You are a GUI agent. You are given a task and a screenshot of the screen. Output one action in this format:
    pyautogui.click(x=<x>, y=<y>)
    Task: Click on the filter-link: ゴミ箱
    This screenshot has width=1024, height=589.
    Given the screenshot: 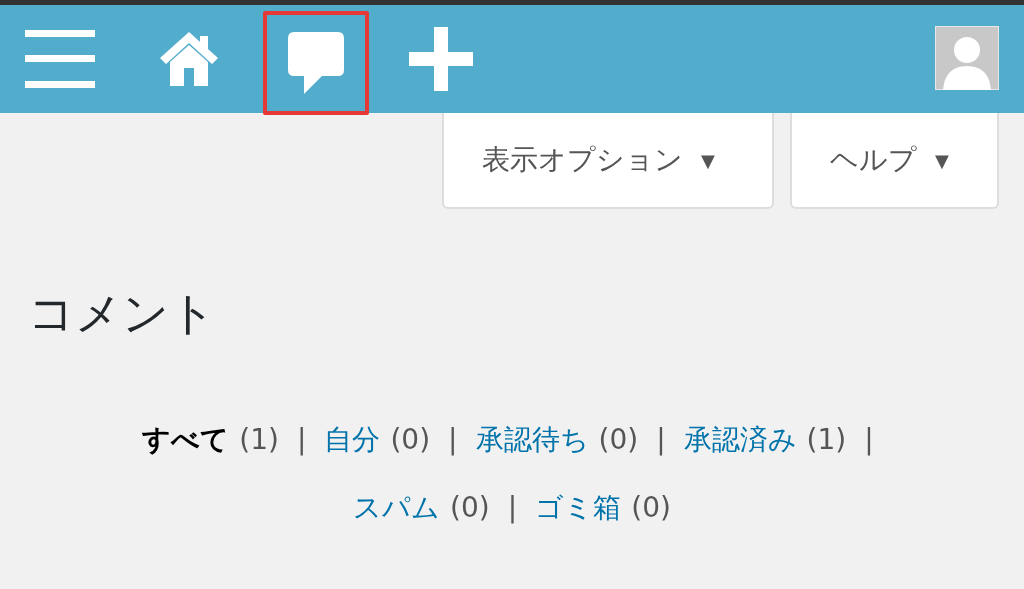 What is the action you would take?
    pyautogui.click(x=578, y=508)
    